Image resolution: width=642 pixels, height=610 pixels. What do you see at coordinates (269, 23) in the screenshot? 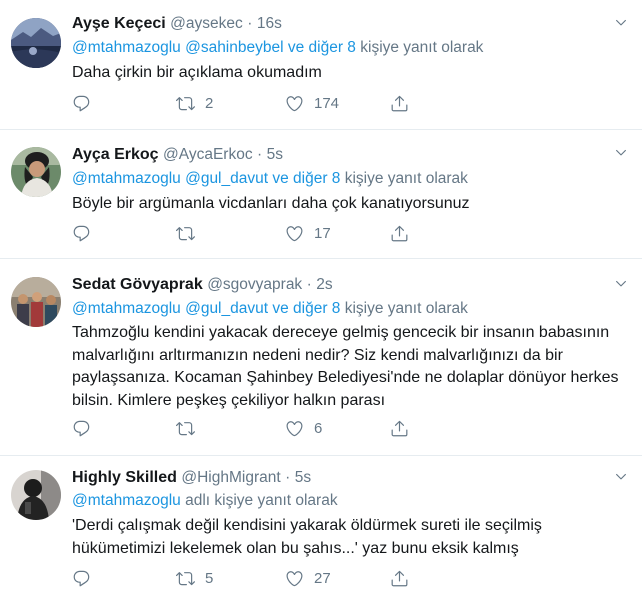
I see `tweet-time: 16s` at bounding box center [269, 23].